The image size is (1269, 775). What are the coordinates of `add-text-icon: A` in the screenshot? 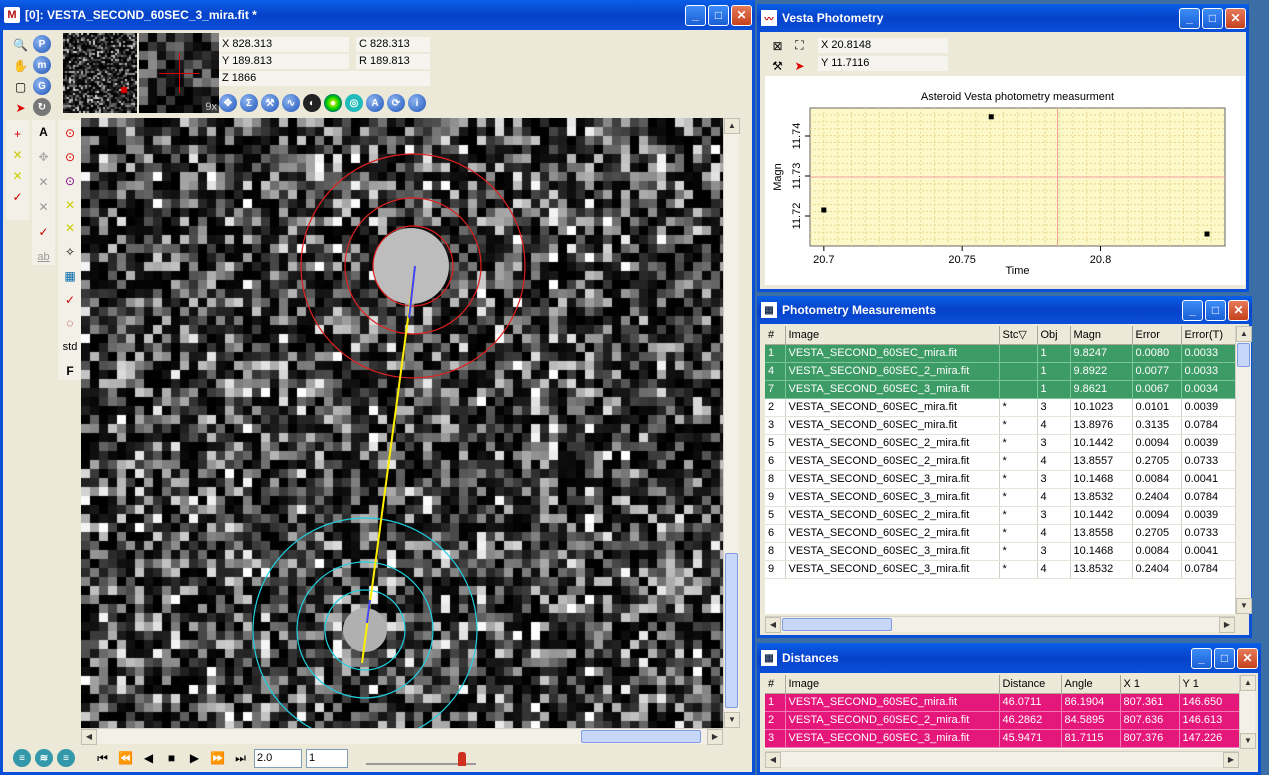 It's located at (43, 132).